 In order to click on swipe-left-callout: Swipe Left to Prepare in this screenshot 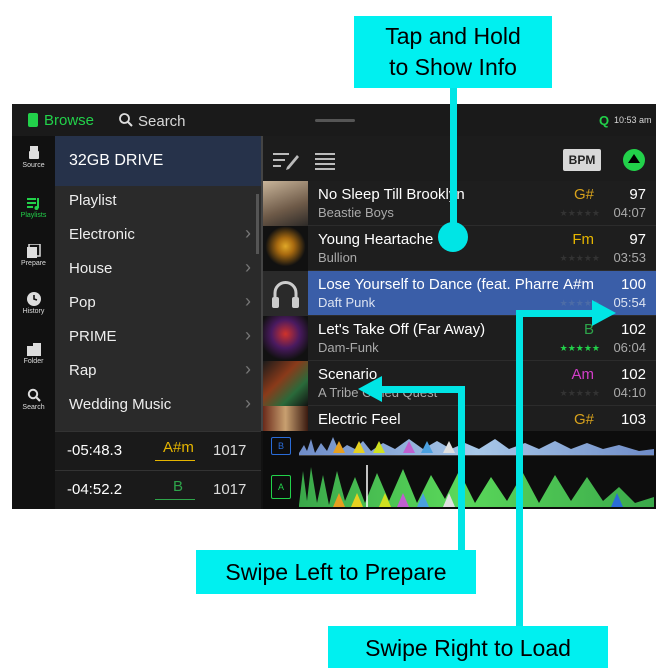, I will do `click(336, 572)`.